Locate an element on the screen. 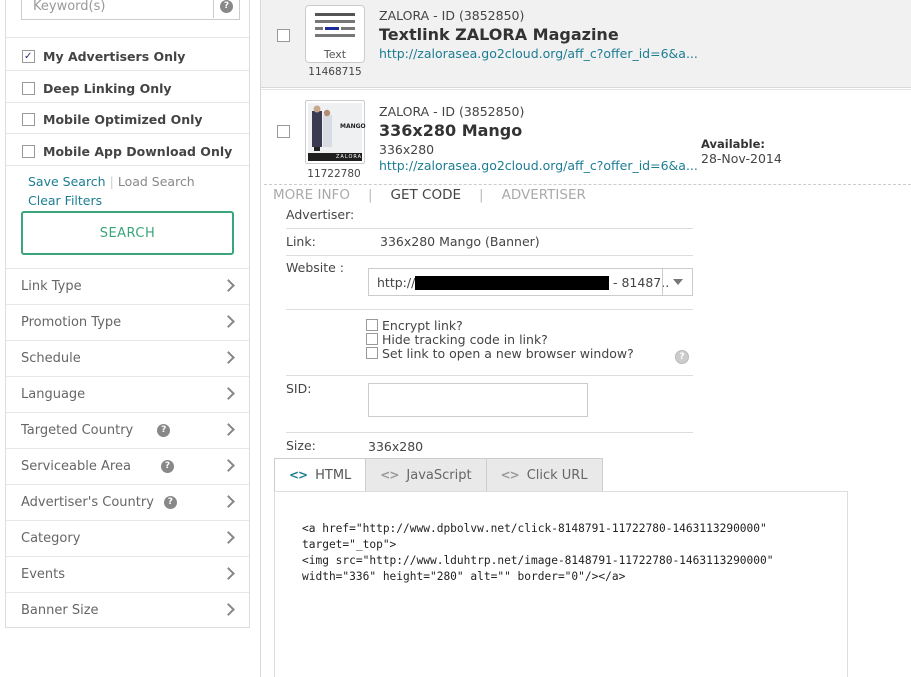 Image resolution: width=911 pixels, height=677 pixels. filter-banner-size: Banner Size is located at coordinates (127, 610).